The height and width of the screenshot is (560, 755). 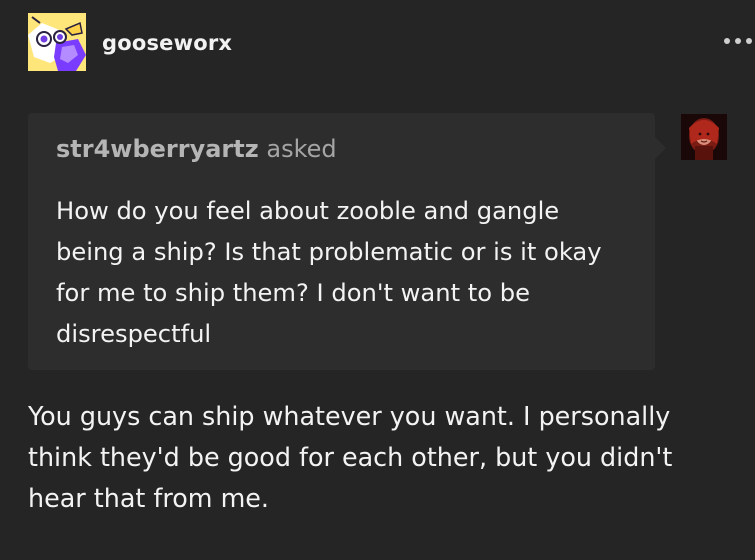 I want to click on goose-cartoon-avatar-icon, so click(x=57, y=42).